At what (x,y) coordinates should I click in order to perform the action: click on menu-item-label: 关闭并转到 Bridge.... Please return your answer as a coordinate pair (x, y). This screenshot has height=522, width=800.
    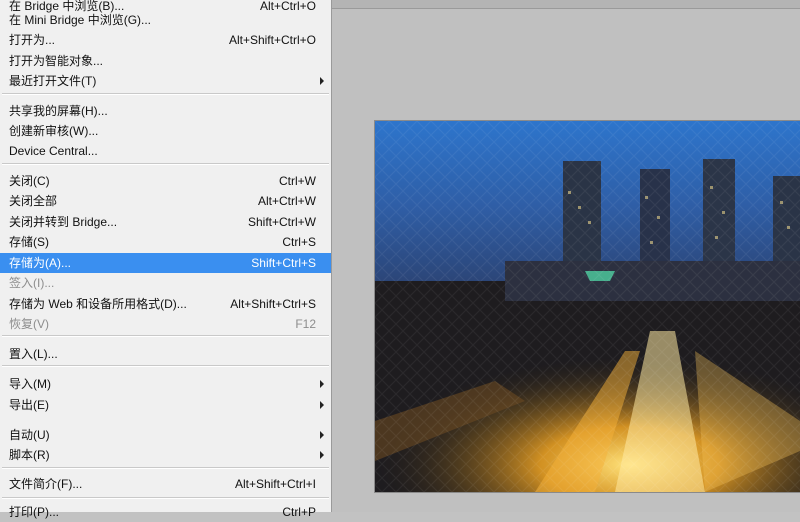
    Looking at the image, I should click on (63, 222).